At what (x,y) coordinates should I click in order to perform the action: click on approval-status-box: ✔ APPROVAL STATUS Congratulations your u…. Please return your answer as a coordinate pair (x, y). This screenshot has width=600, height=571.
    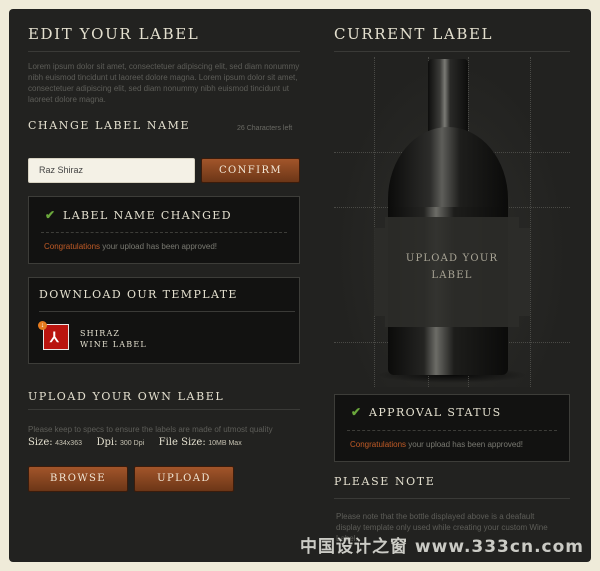
    Looking at the image, I should click on (452, 428).